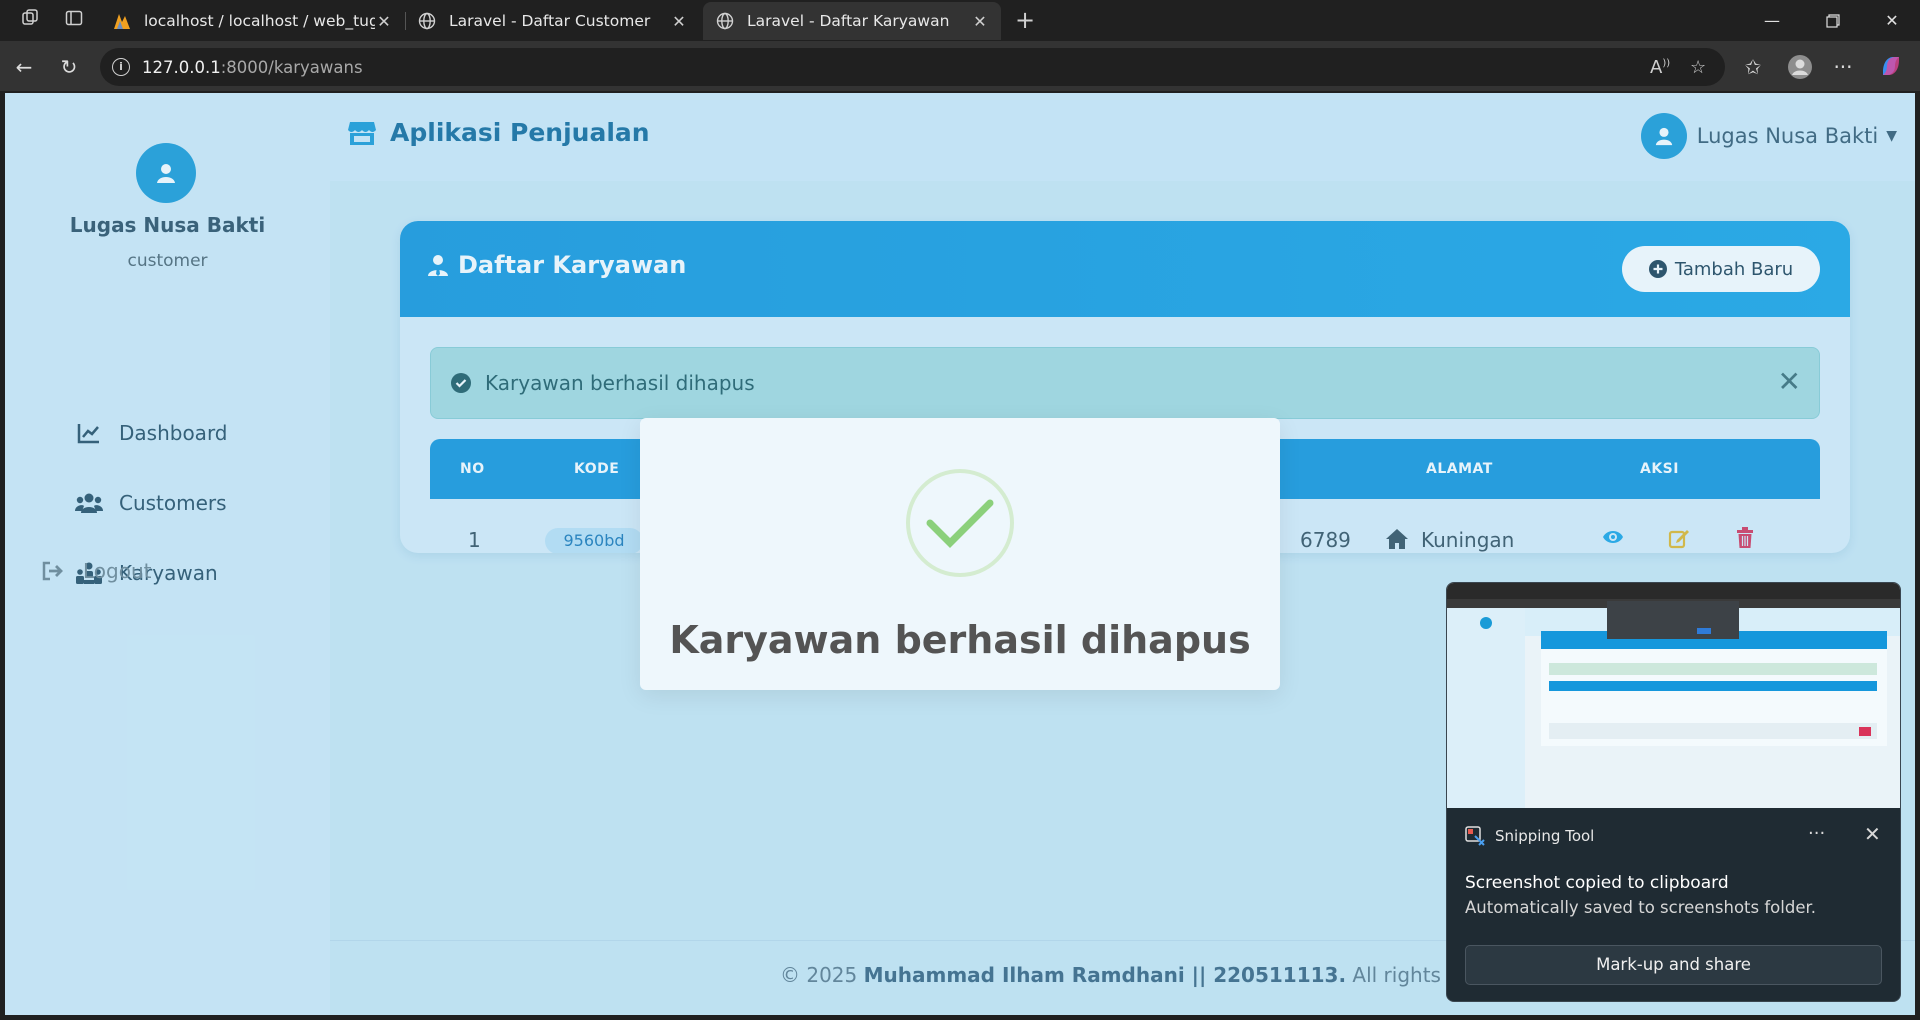 Image resolution: width=1920 pixels, height=1020 pixels. I want to click on tab-daftar-karyawan: Laravel - Daftar Karyawan ✕, so click(852, 21).